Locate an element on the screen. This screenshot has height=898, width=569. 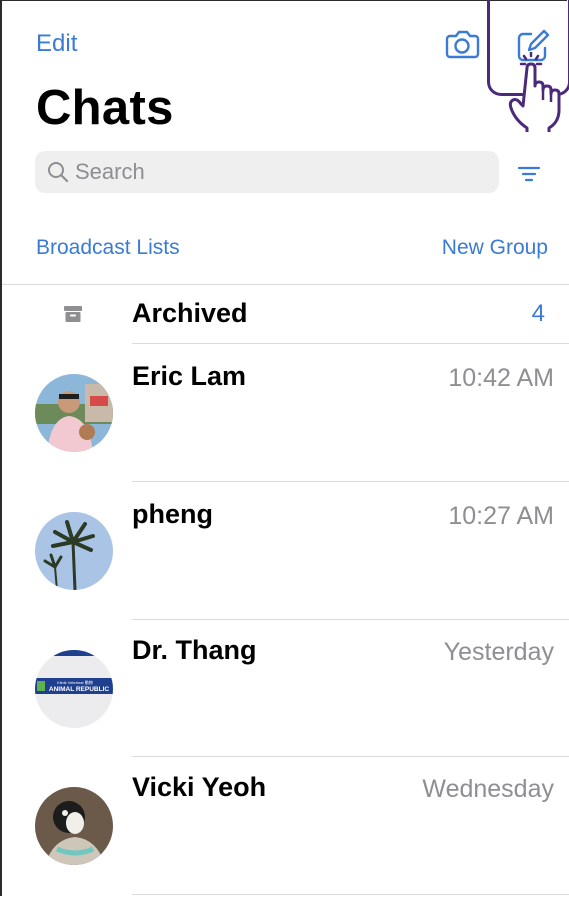
broadcast-lists-link: Broadcast Lists is located at coordinates (108, 248).